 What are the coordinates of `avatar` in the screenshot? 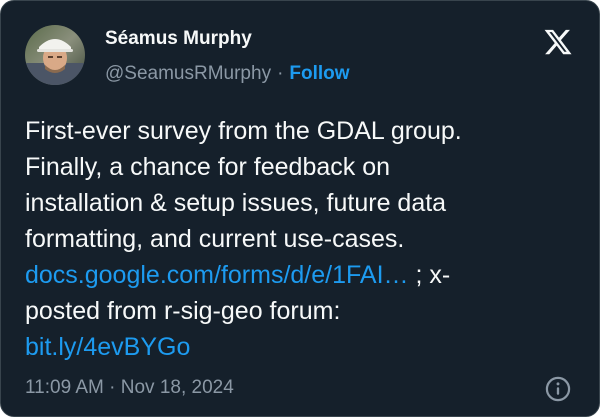 It's located at (55, 55).